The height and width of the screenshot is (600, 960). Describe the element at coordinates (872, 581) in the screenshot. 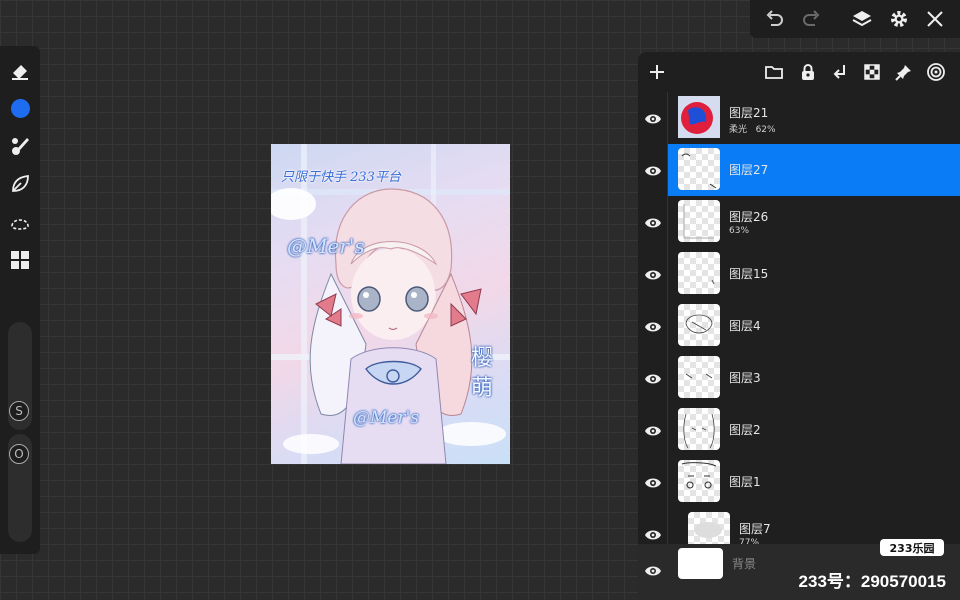

I see `watermark-id: 233号：290570015` at that location.